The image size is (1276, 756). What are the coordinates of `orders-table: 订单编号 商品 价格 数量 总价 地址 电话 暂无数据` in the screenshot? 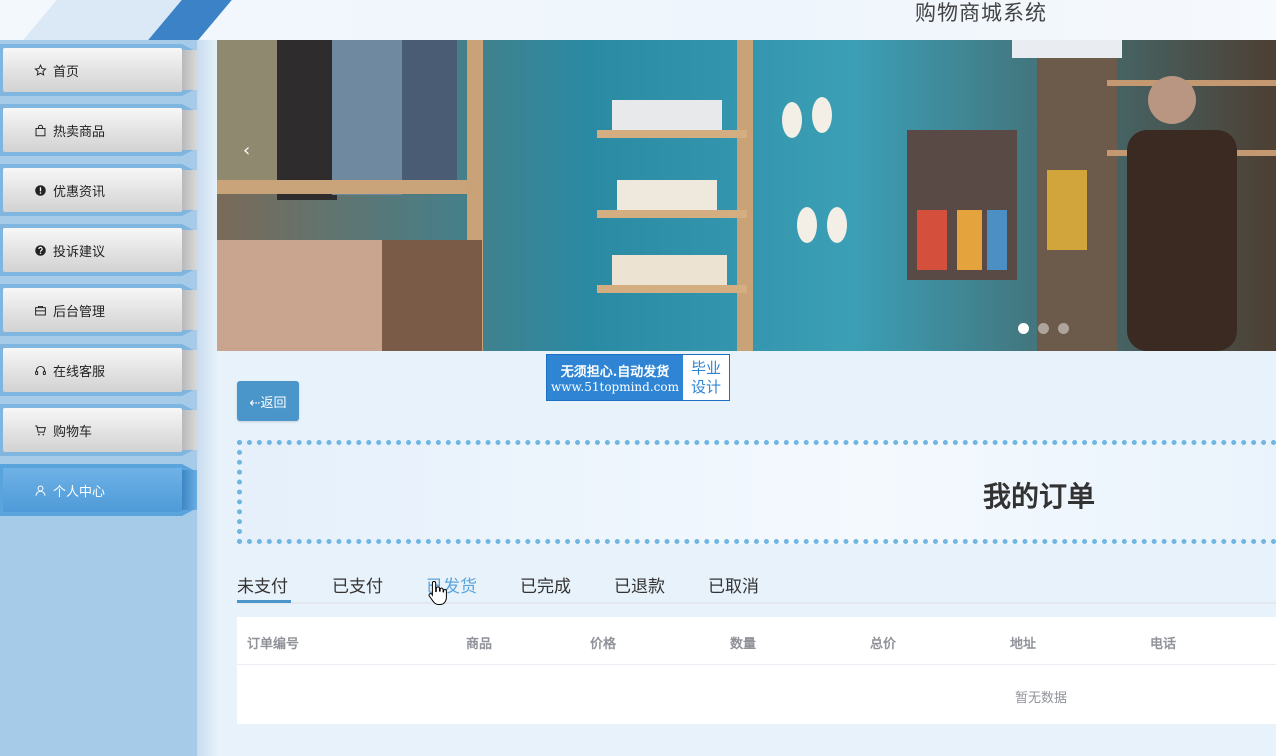 It's located at (756, 670).